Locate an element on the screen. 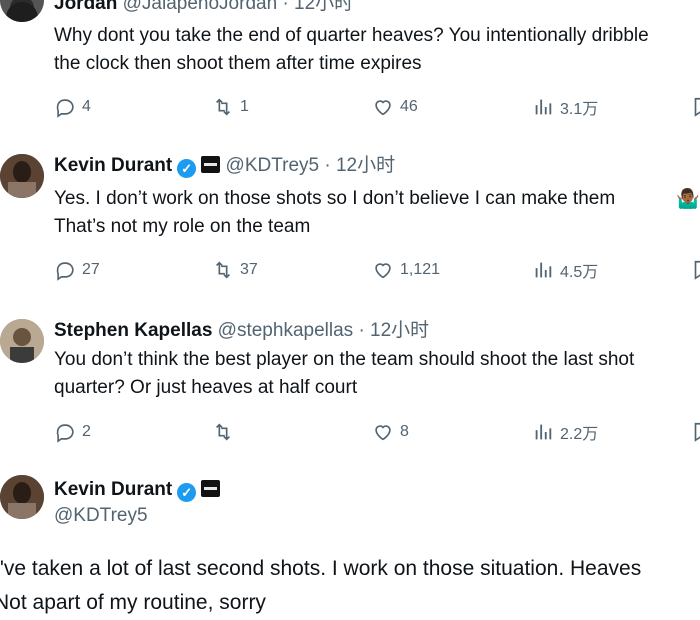 This screenshot has width=700, height=620. views-button: 4.5万 is located at coordinates (565, 270).